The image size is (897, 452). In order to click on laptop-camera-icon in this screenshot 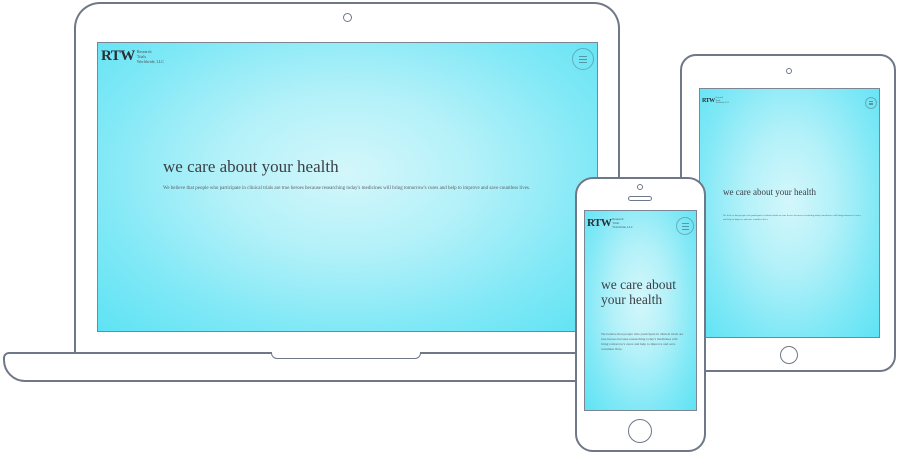, I will do `click(347, 17)`.